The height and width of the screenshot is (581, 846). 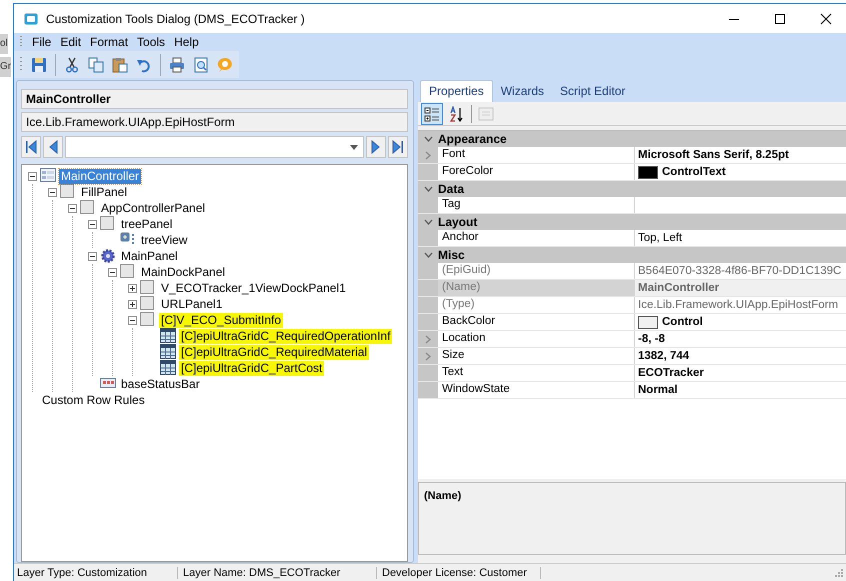 What do you see at coordinates (664, 356) in the screenshot?
I see `property-value: 1382, 744` at bounding box center [664, 356].